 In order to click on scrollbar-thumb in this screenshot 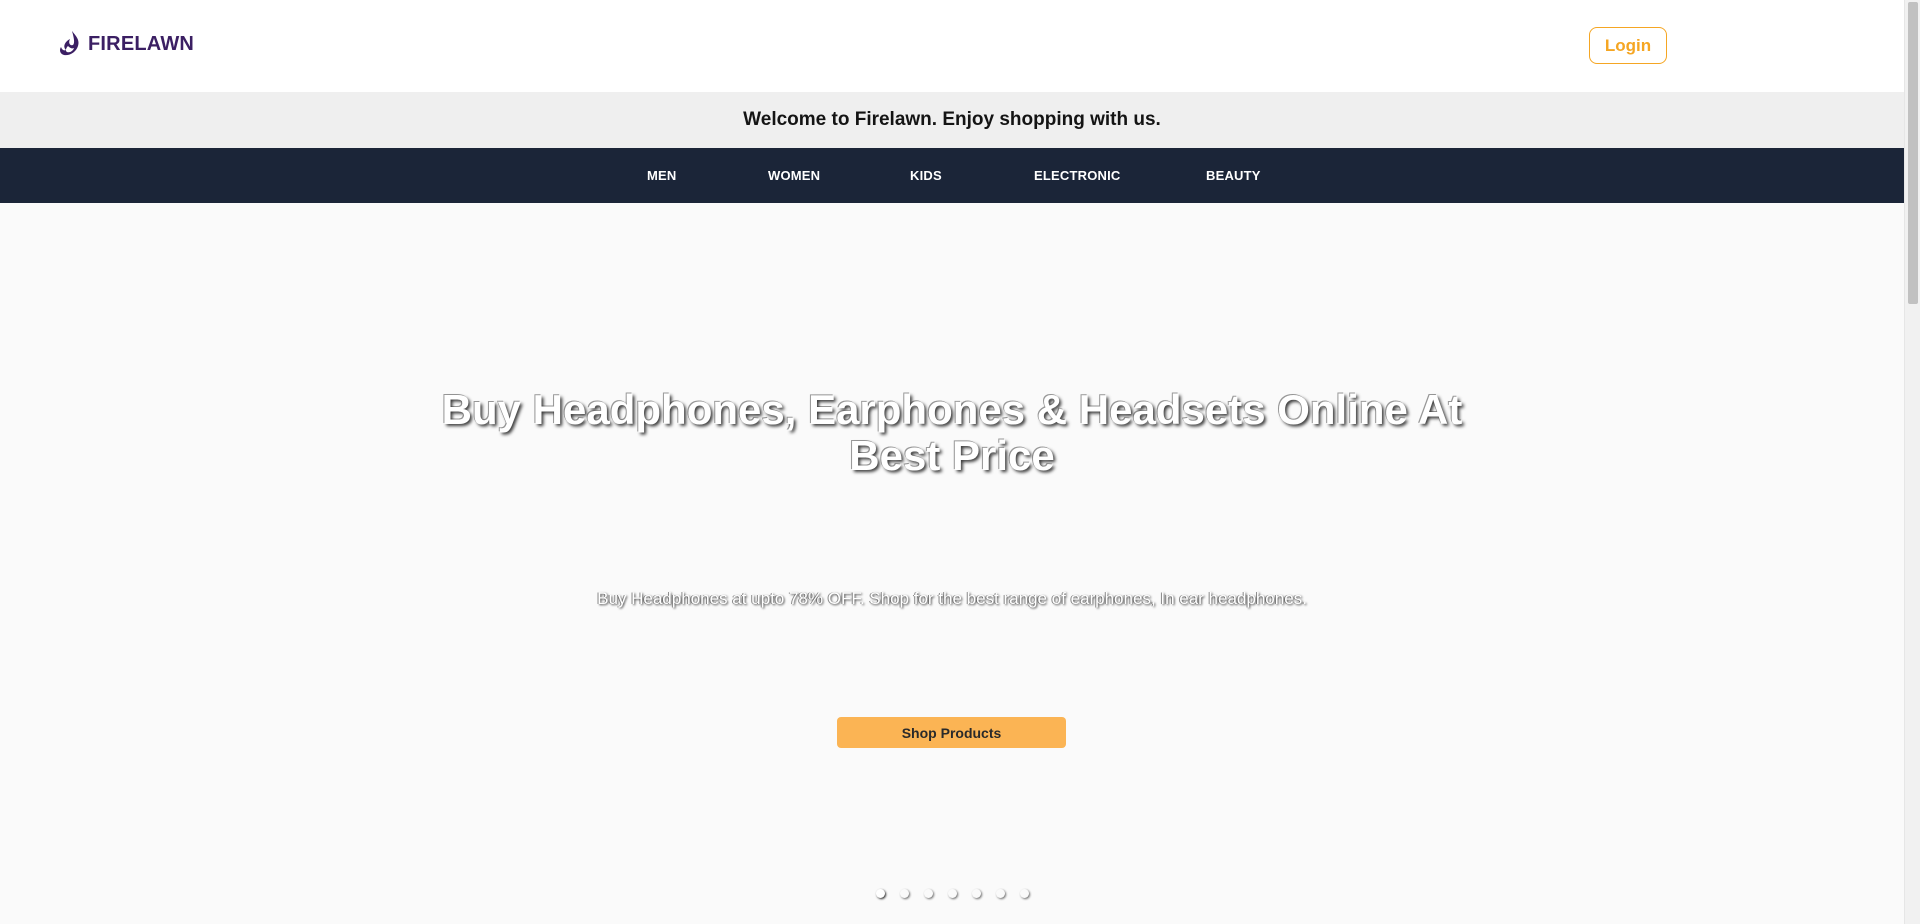, I will do `click(1913, 153)`.